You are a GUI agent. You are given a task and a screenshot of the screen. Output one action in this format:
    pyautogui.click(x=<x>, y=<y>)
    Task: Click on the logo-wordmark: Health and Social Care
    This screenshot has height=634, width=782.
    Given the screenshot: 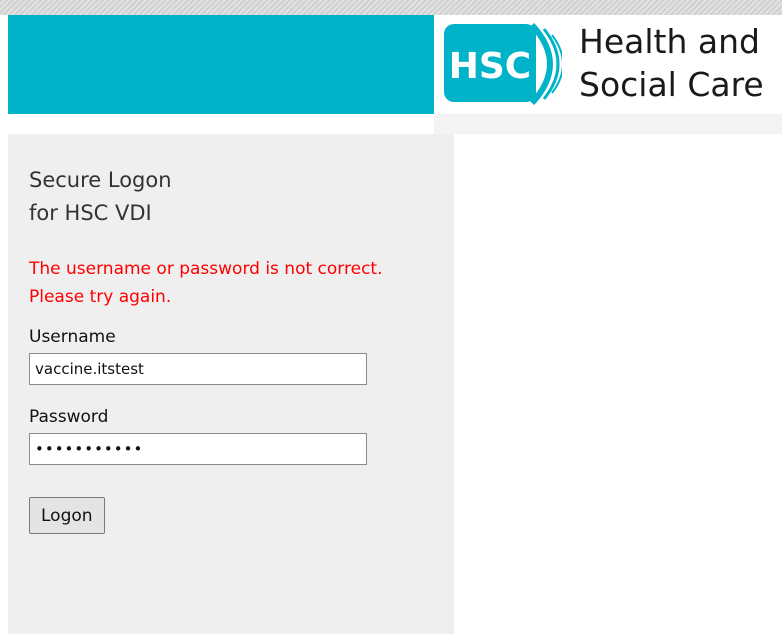 What is the action you would take?
    pyautogui.click(x=671, y=63)
    